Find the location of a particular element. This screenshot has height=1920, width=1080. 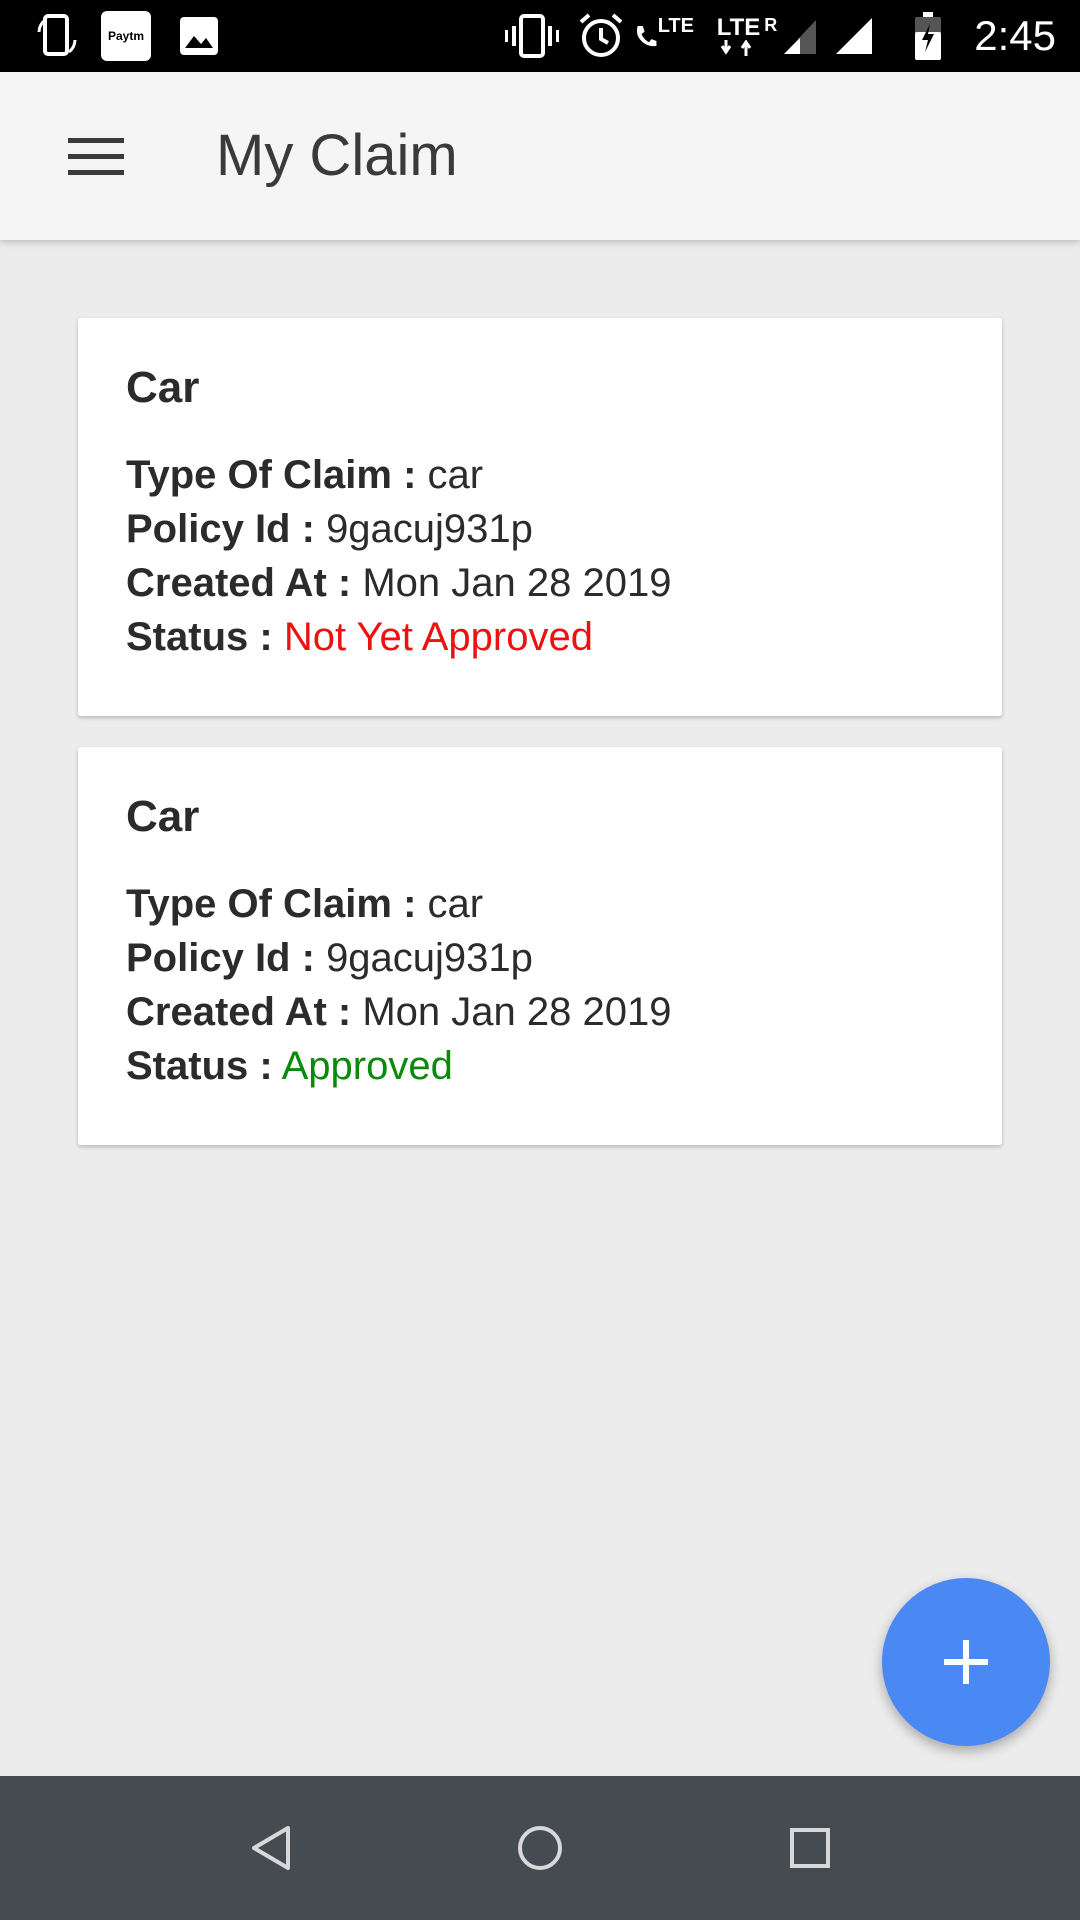

app-bar: My Claim is located at coordinates (540, 156).